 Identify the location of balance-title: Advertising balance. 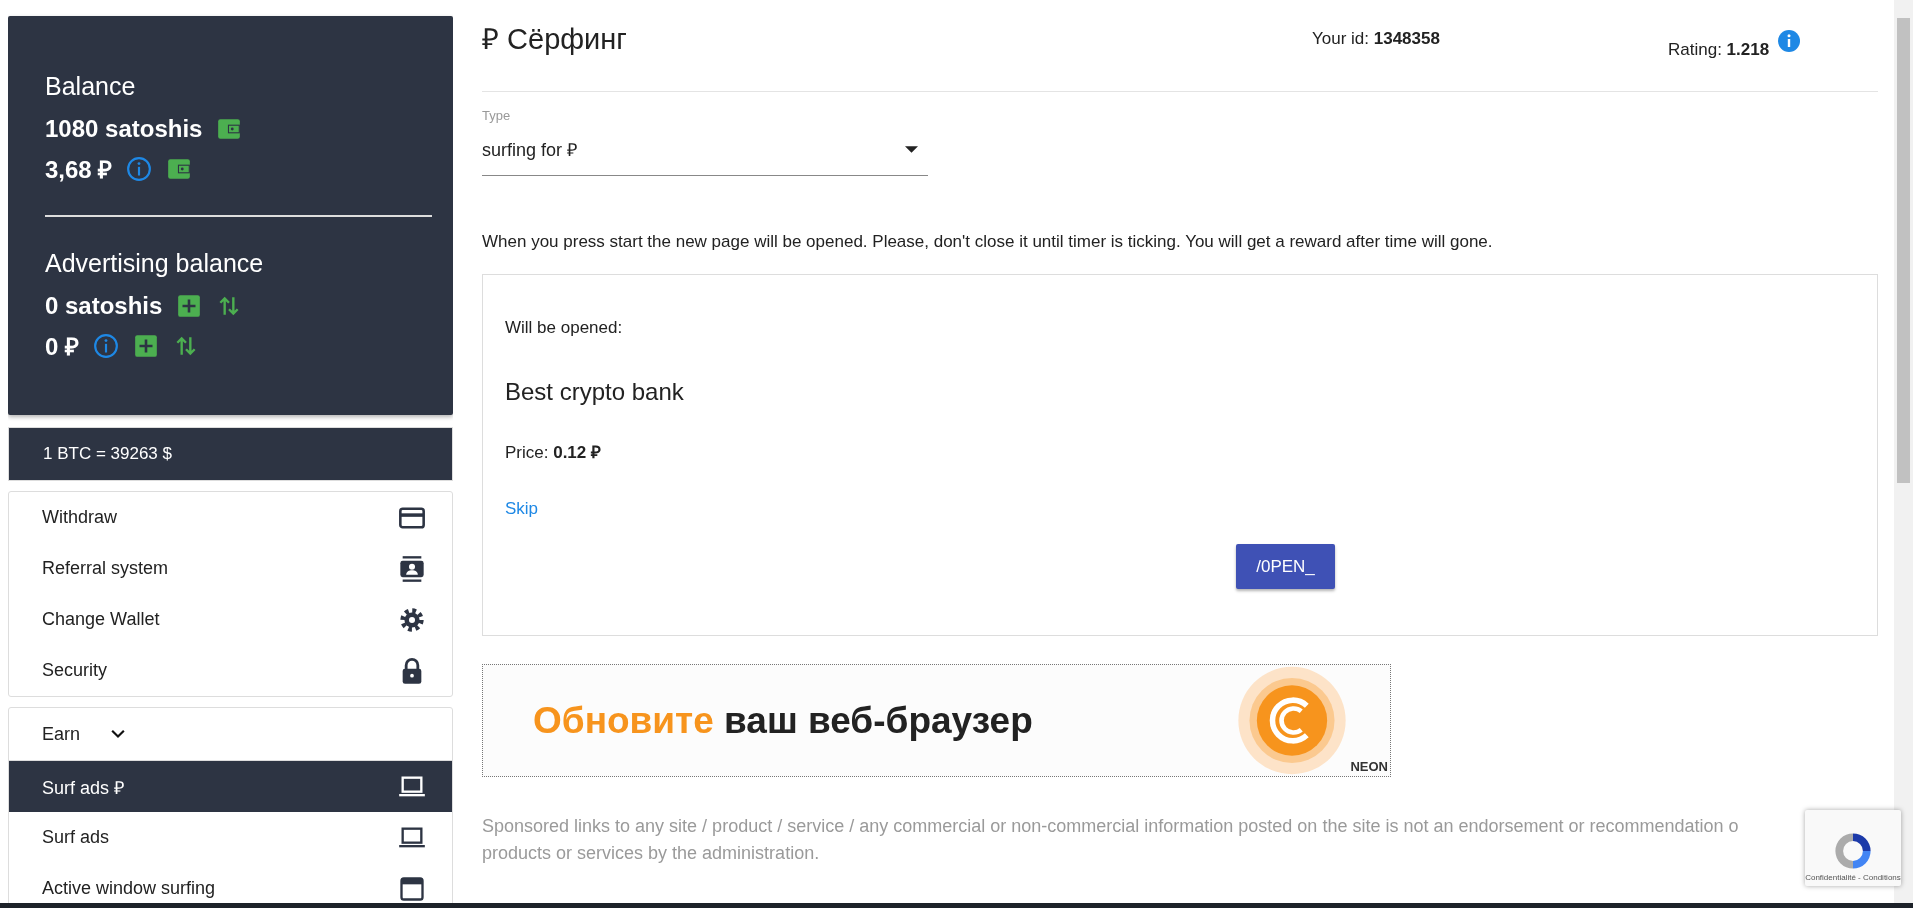
(155, 263).